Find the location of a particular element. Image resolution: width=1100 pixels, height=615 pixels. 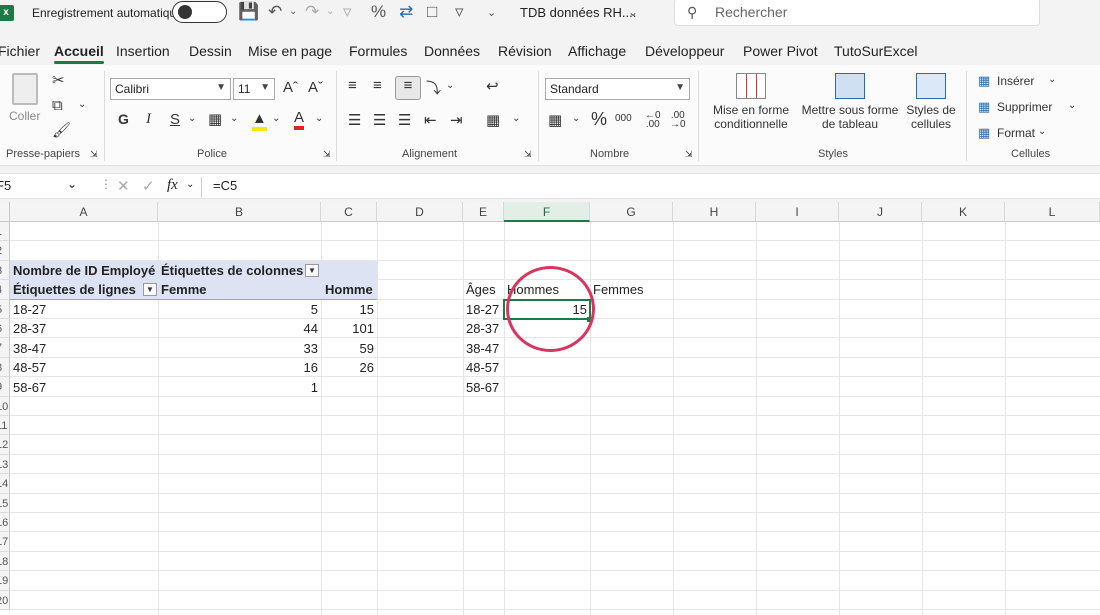

undo-icon: ↶ is located at coordinates (275, 12).